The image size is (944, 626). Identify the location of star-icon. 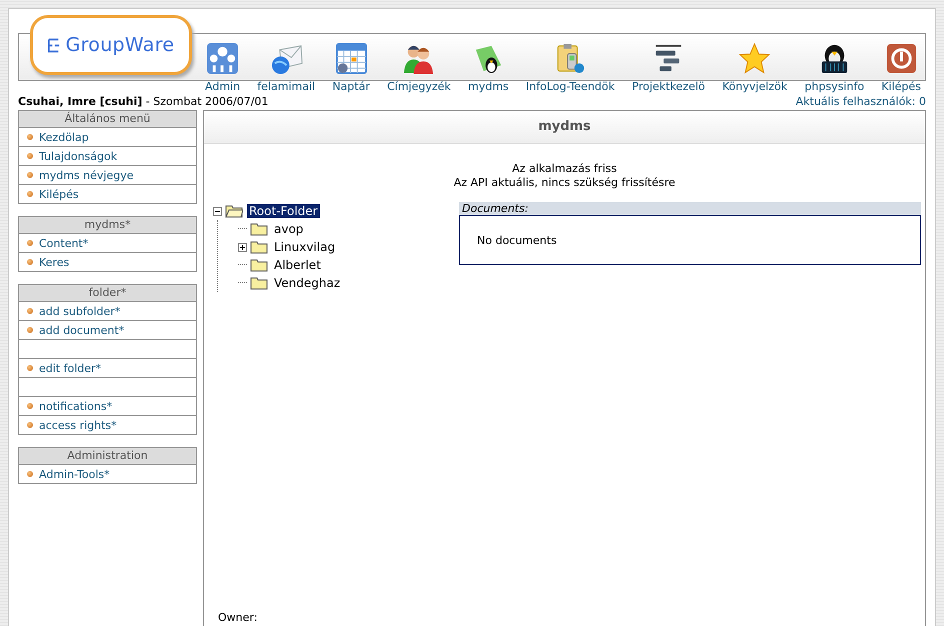
(755, 58).